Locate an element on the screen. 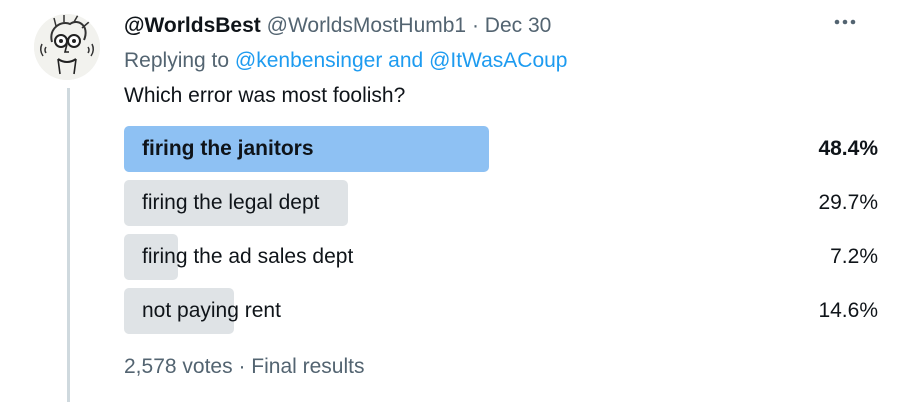  mention-link-1: @kenbensinger is located at coordinates (308, 60).